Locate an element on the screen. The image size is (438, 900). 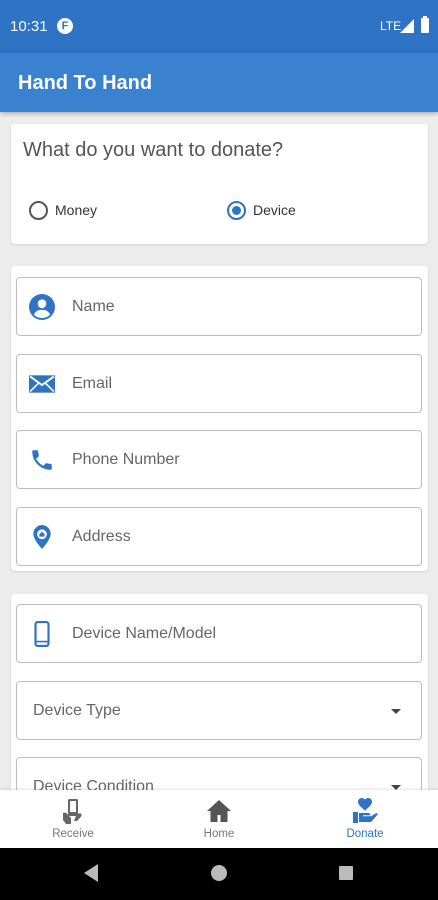
carrier-badge-icon: F is located at coordinates (65, 26).